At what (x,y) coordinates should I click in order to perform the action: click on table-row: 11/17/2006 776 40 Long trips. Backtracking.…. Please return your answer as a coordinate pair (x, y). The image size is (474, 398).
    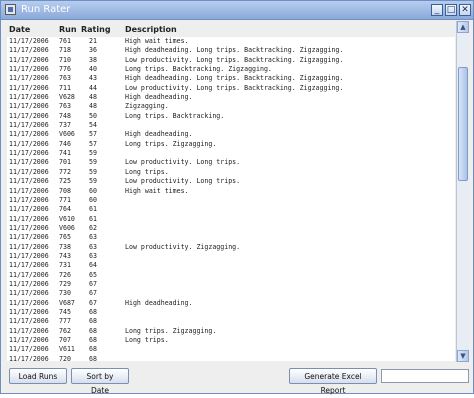
    Looking at the image, I should click on (231, 69).